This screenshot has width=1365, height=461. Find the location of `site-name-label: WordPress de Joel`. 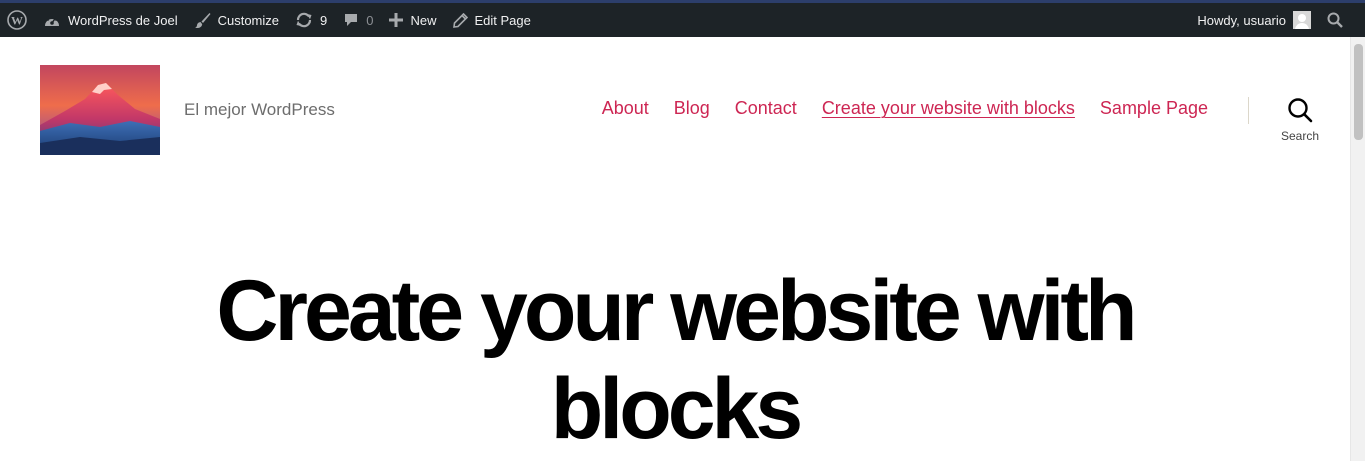

site-name-label: WordPress de Joel is located at coordinates (123, 20).